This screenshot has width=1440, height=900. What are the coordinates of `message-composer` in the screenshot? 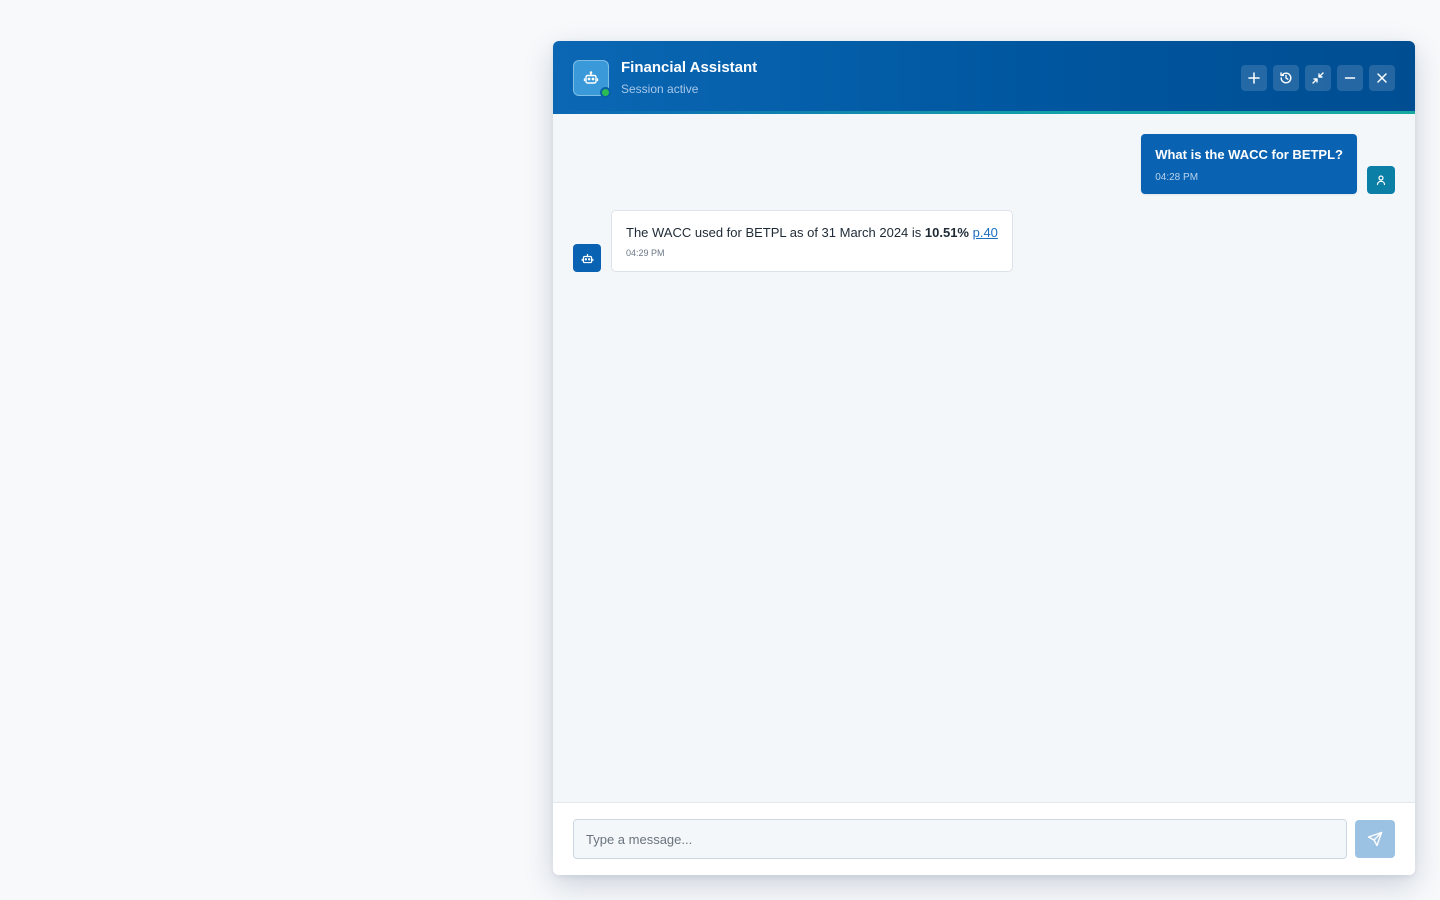 It's located at (984, 838).